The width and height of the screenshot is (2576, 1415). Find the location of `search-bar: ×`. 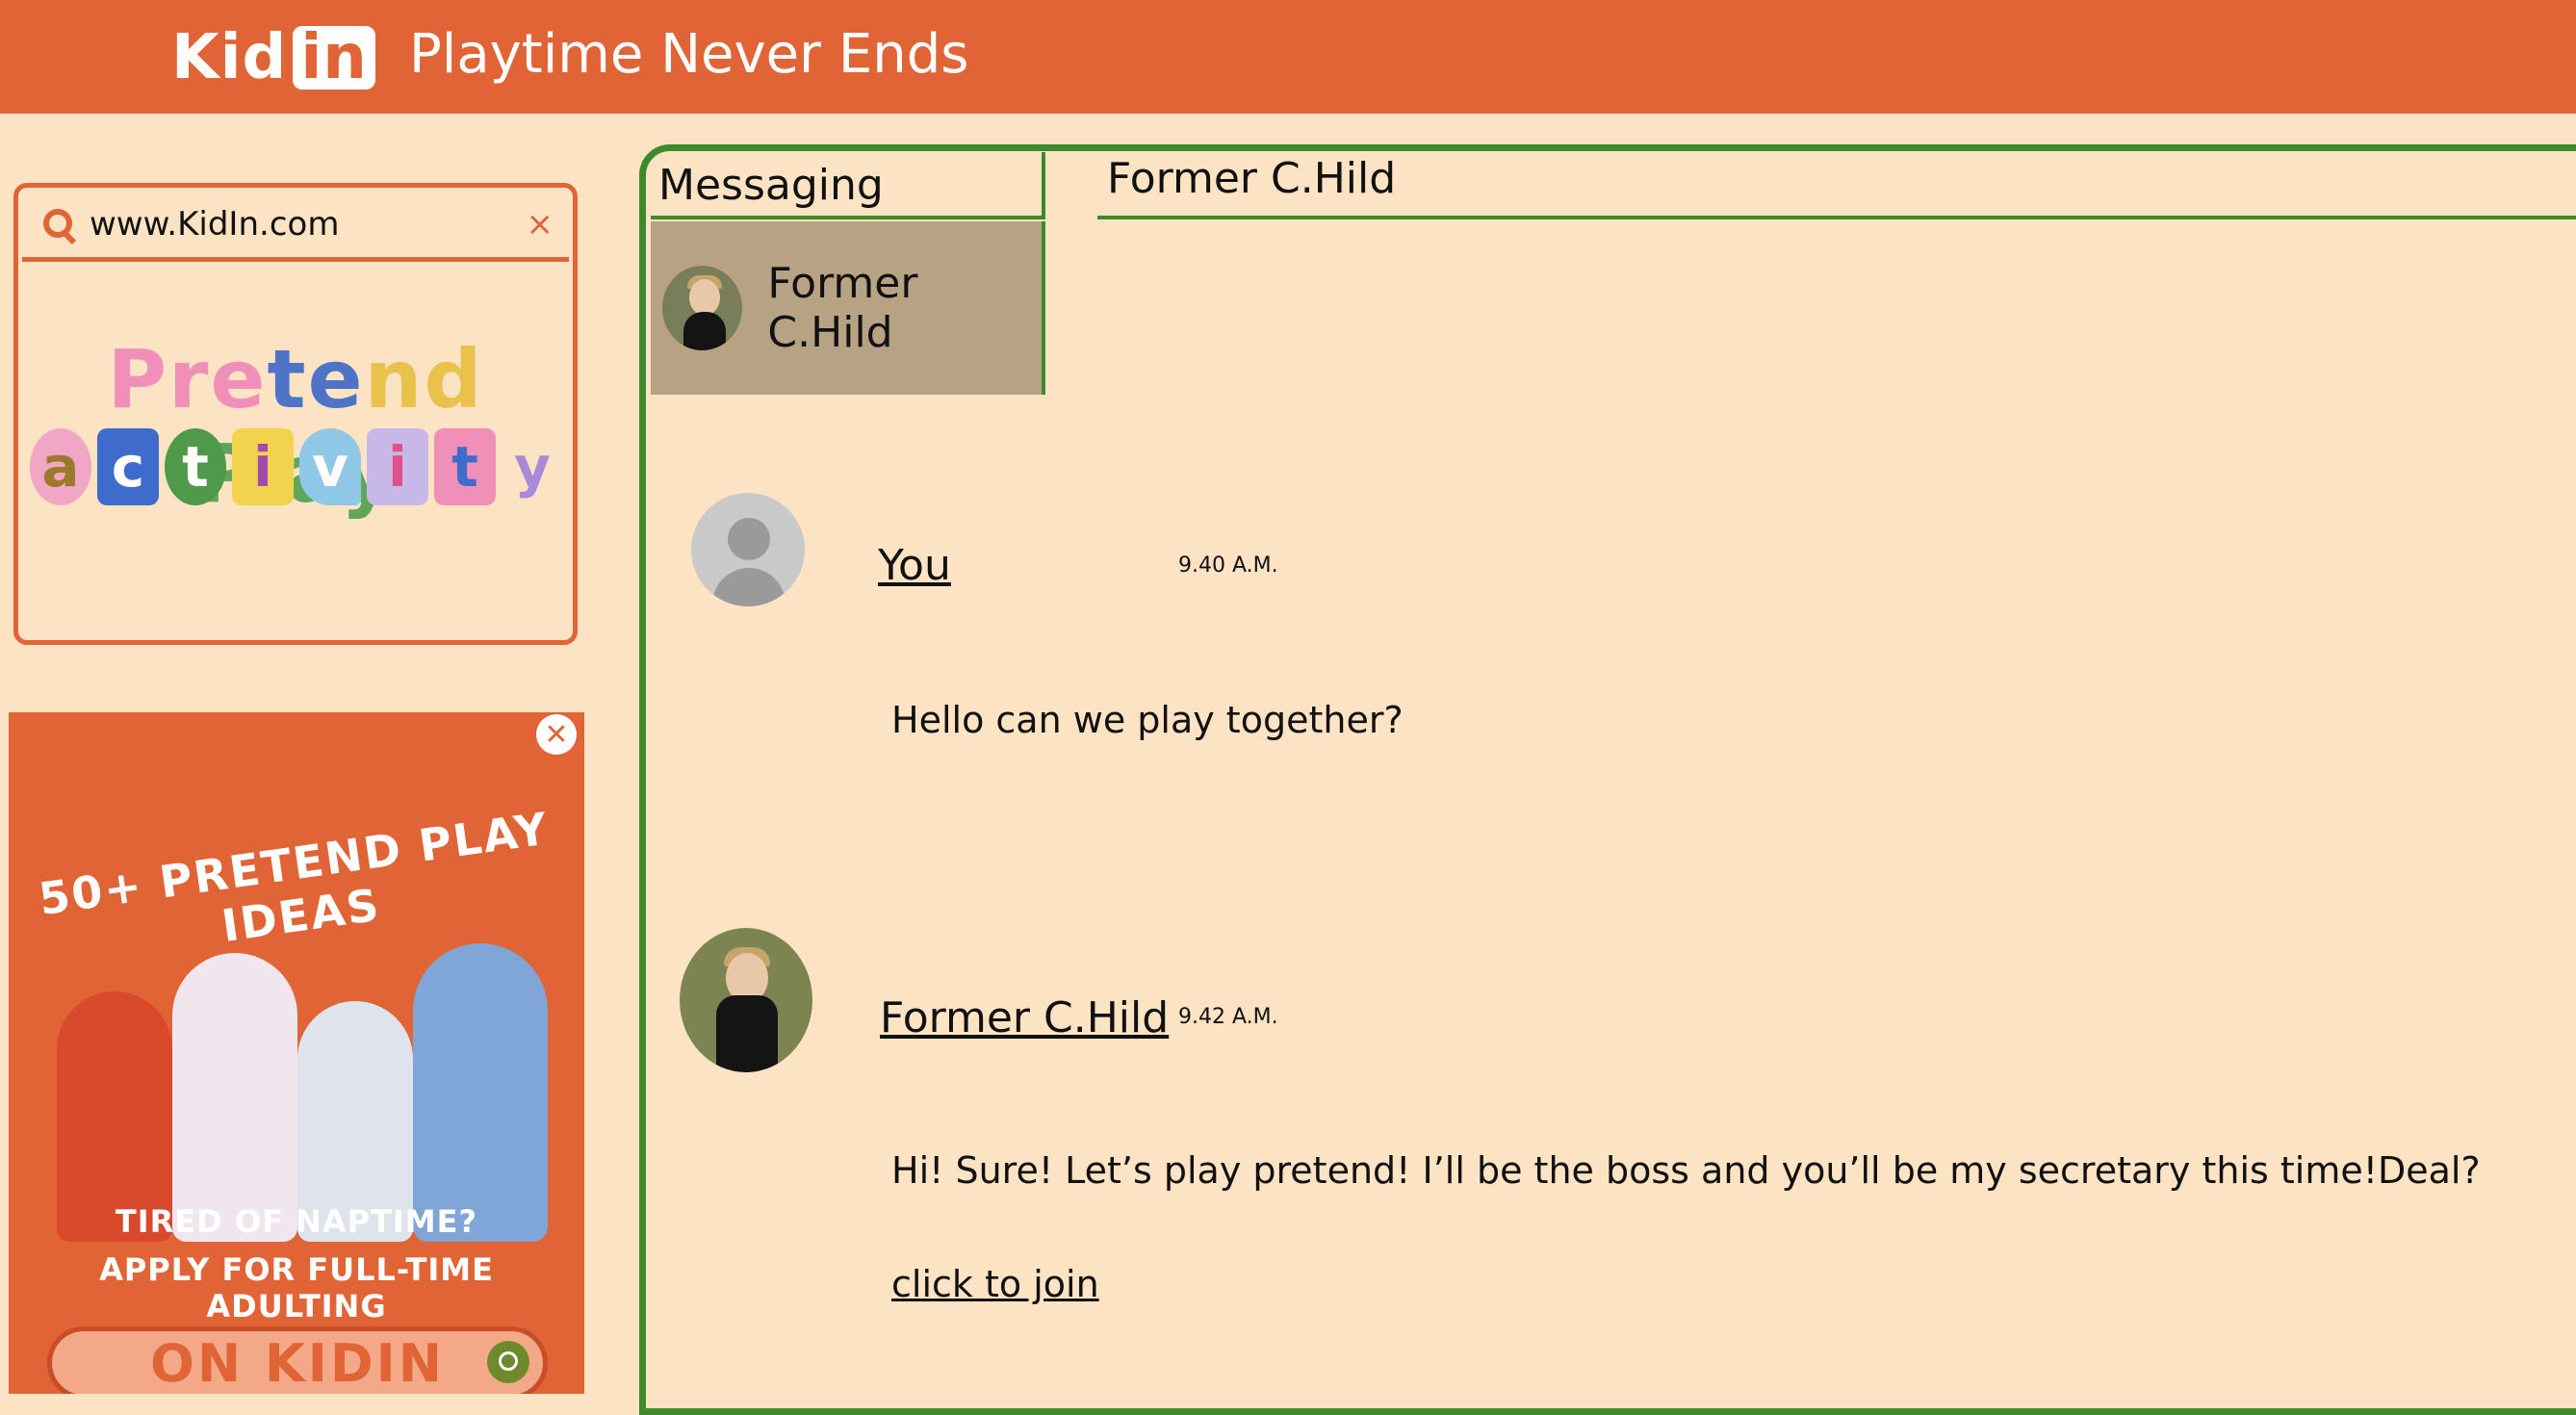

search-bar: × is located at coordinates (295, 227).